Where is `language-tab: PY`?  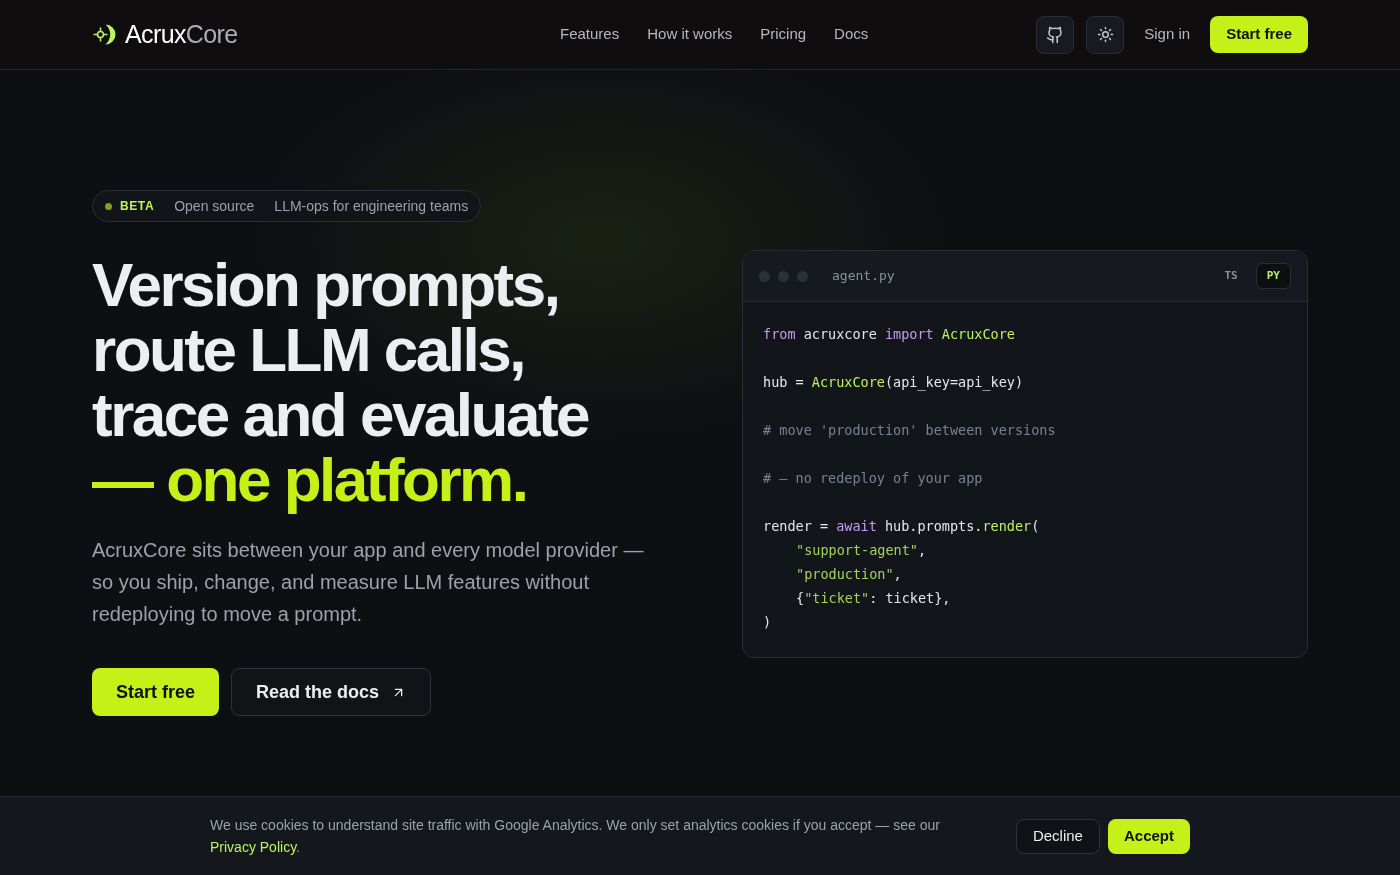
language-tab: PY is located at coordinates (1273, 276).